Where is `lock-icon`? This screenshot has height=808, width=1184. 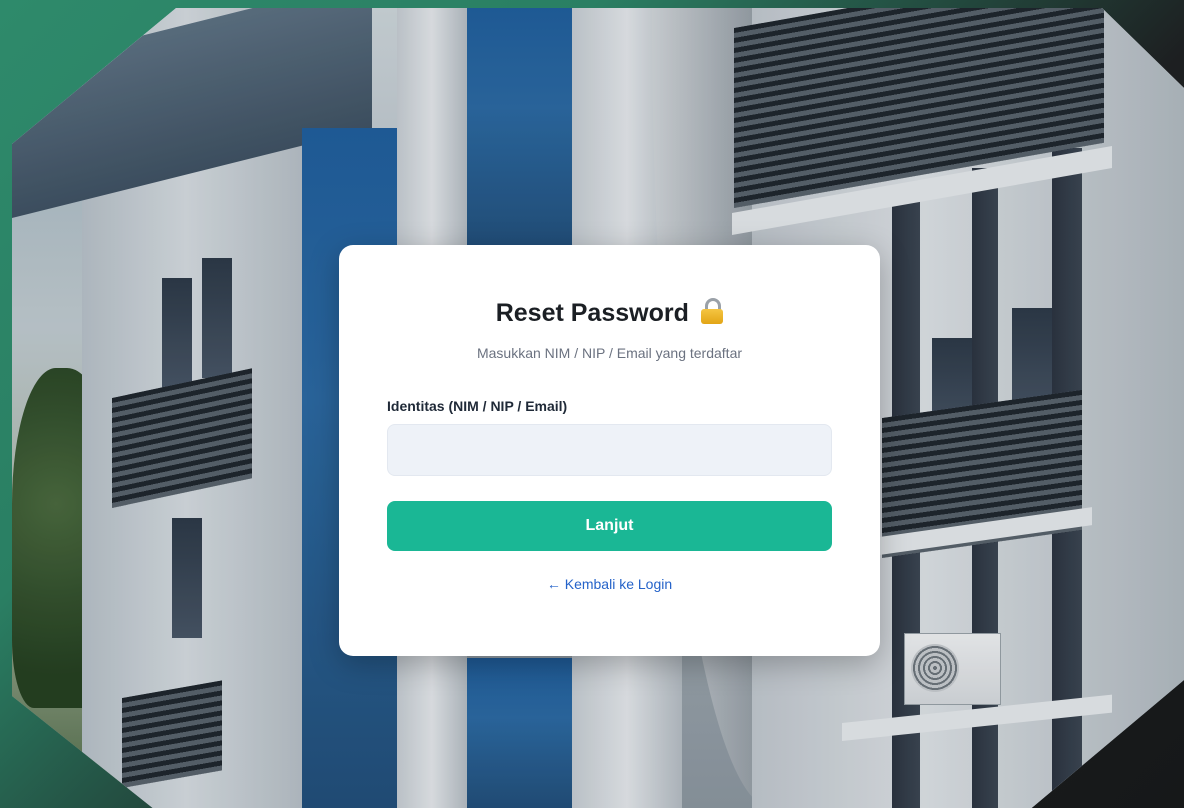 lock-icon is located at coordinates (712, 311).